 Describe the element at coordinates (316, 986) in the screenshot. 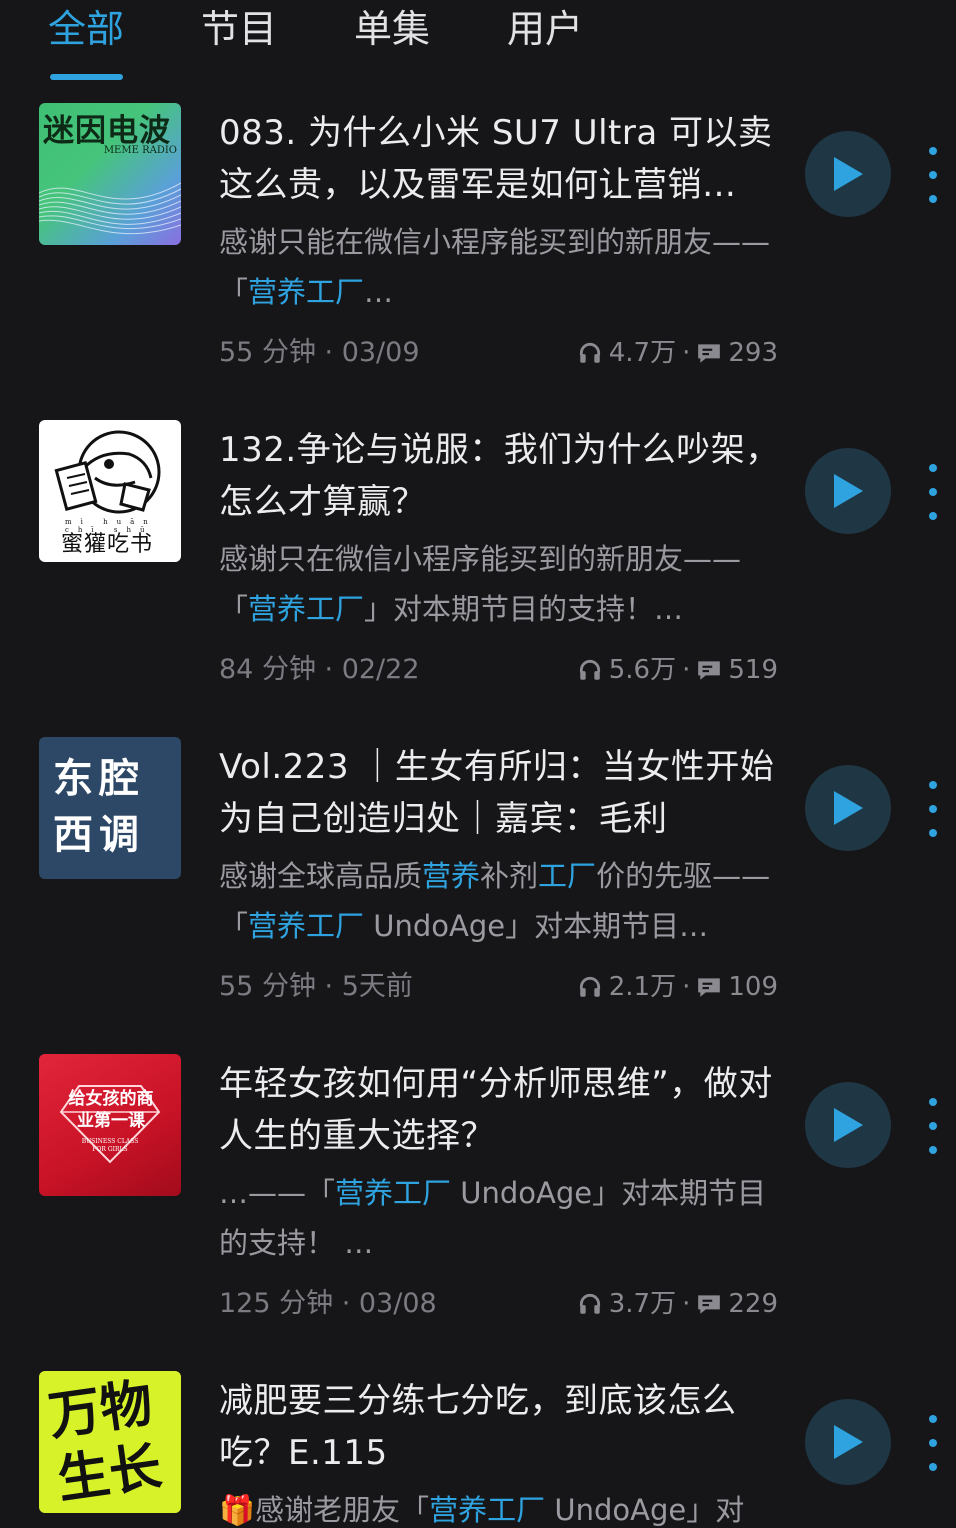

I see `episode-duration-date: 55 分钟 · 5天前` at that location.